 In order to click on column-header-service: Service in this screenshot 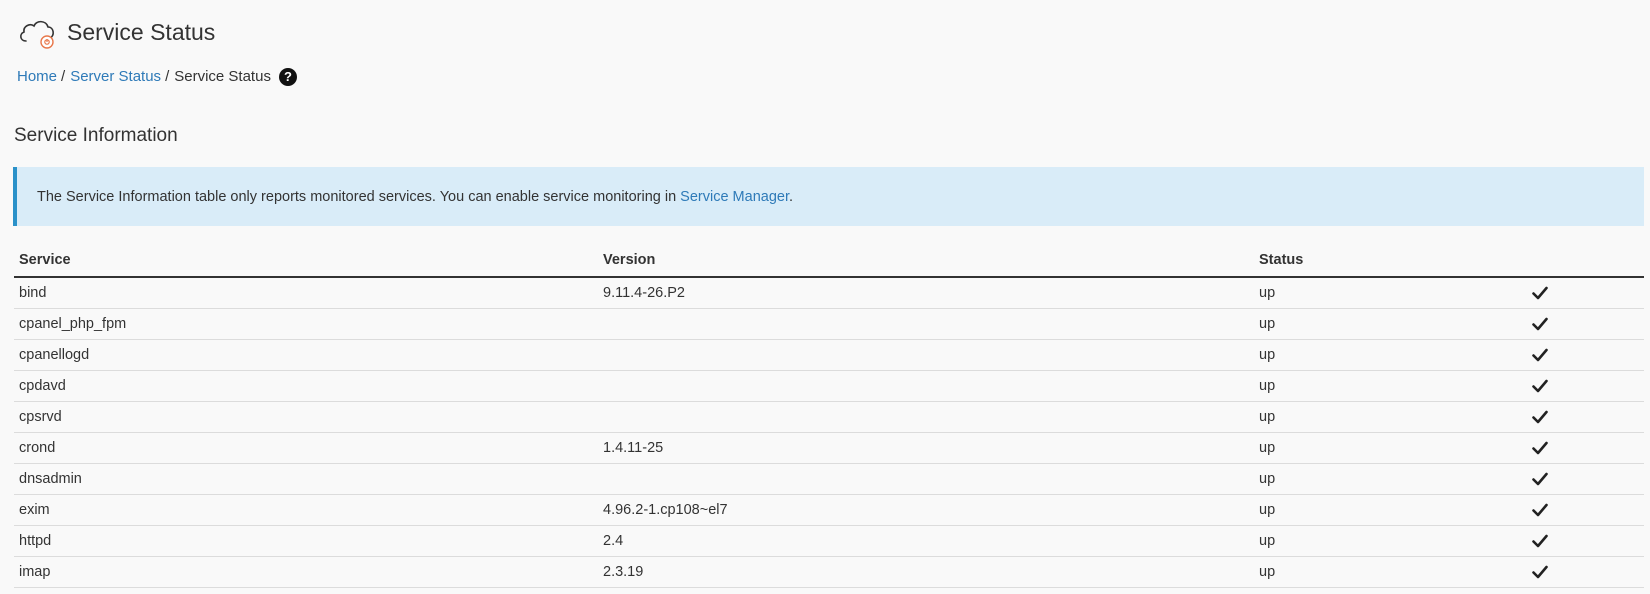, I will do `click(306, 261)`.